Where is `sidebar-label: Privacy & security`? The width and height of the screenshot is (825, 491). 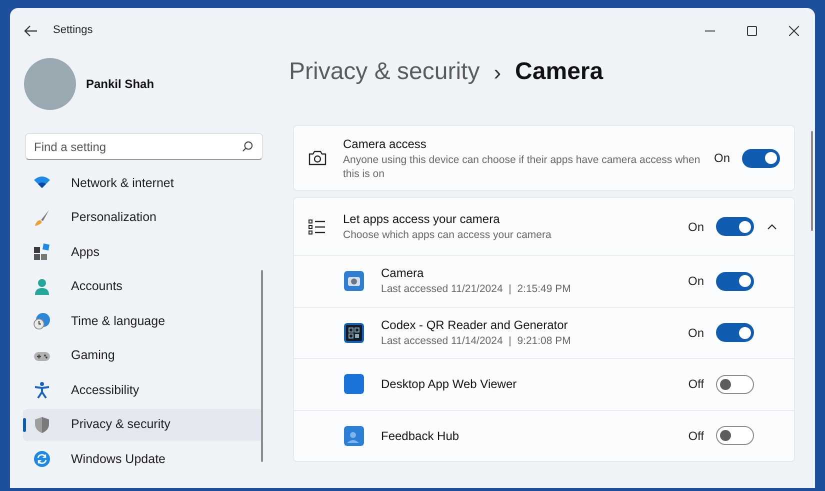
sidebar-label: Privacy & security is located at coordinates (120, 425).